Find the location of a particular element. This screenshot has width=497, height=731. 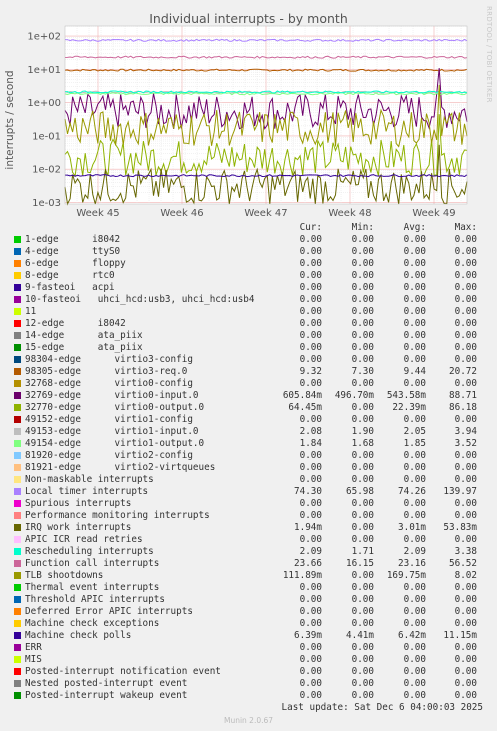

legend-value: 1.84 is located at coordinates (310, 443).